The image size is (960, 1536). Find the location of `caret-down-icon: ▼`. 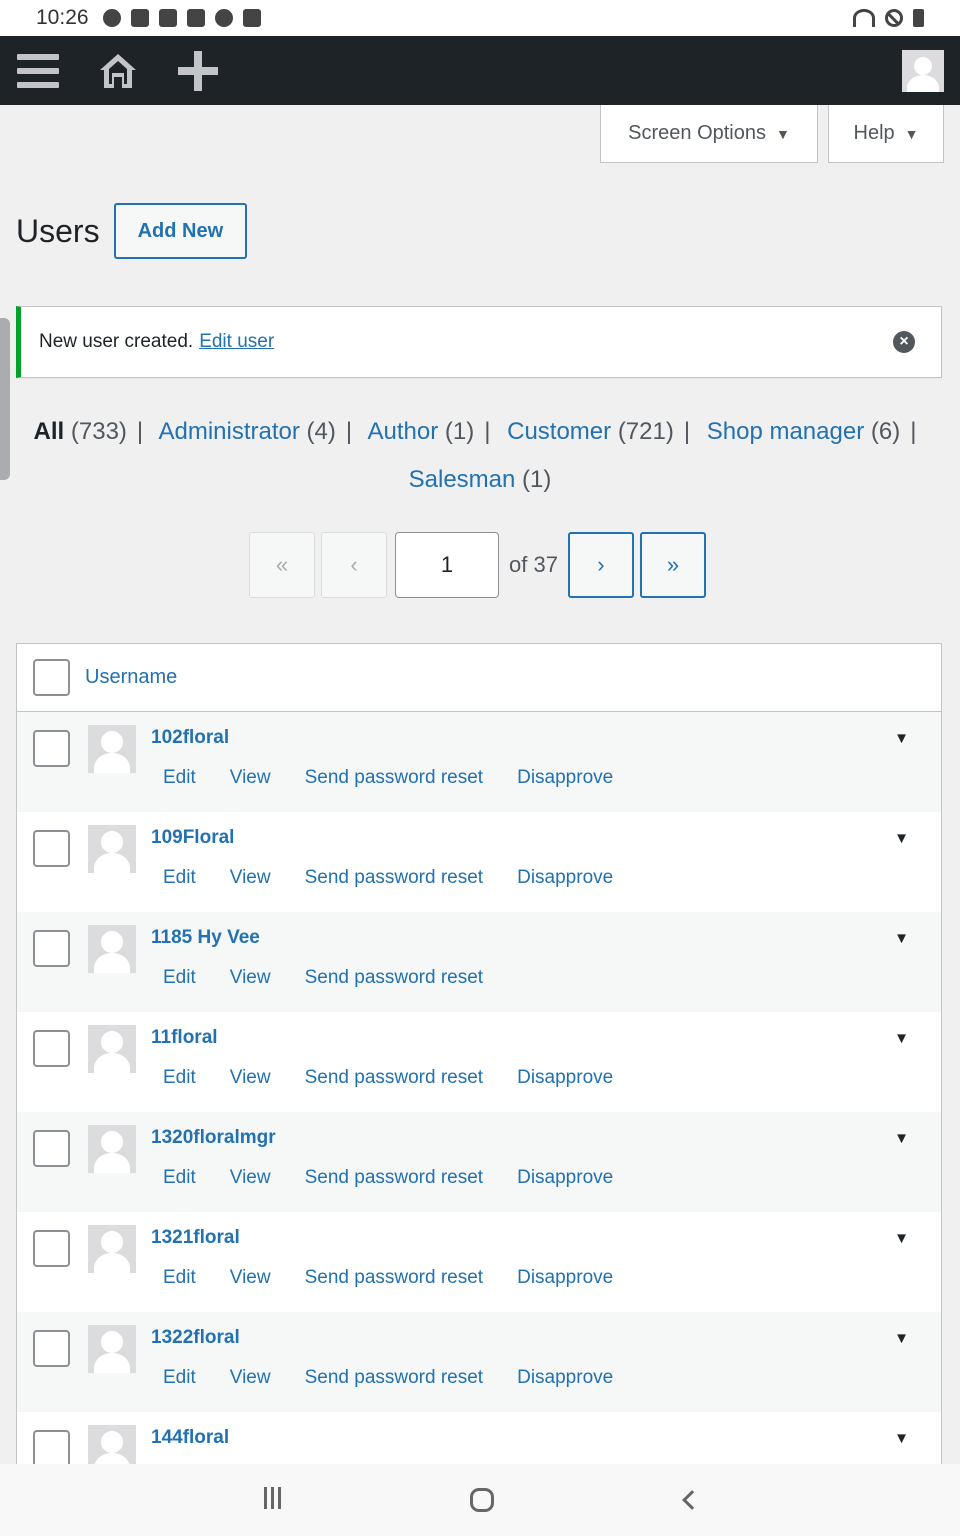

caret-down-icon: ▼ is located at coordinates (783, 133).